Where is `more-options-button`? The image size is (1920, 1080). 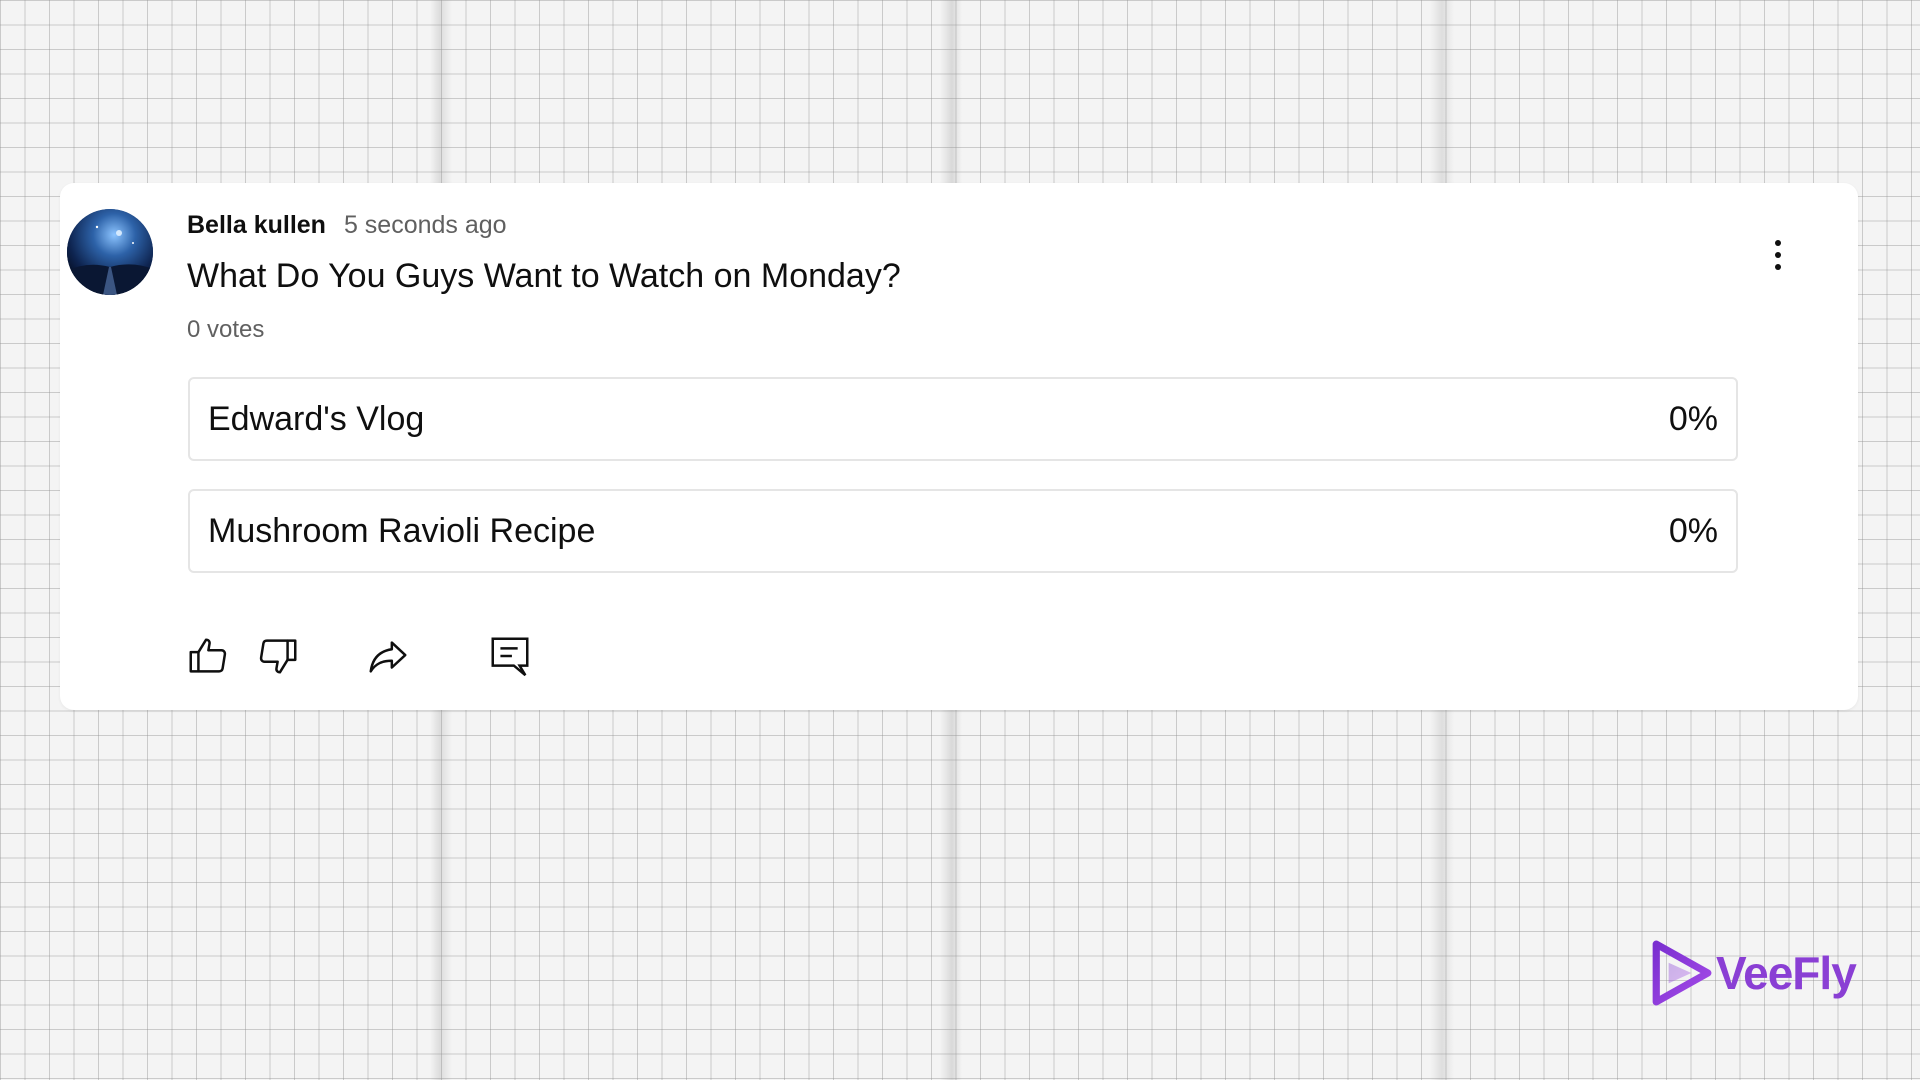
more-options-button is located at coordinates (1778, 255).